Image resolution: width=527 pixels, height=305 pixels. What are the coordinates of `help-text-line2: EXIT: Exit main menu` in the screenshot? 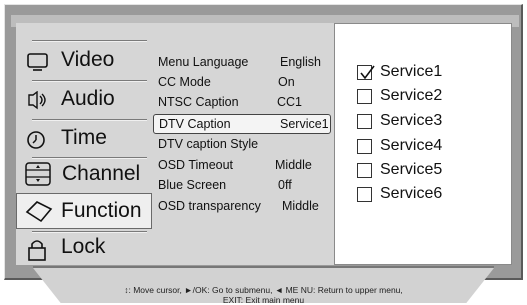 It's located at (263, 300).